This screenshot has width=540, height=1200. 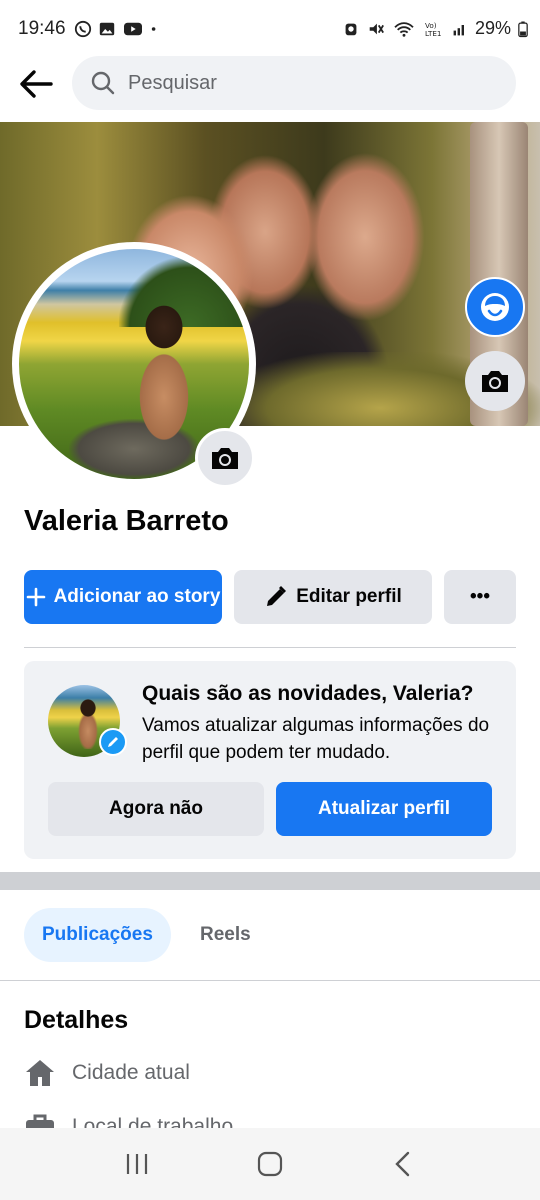 I want to click on divider, so click(x=270, y=647).